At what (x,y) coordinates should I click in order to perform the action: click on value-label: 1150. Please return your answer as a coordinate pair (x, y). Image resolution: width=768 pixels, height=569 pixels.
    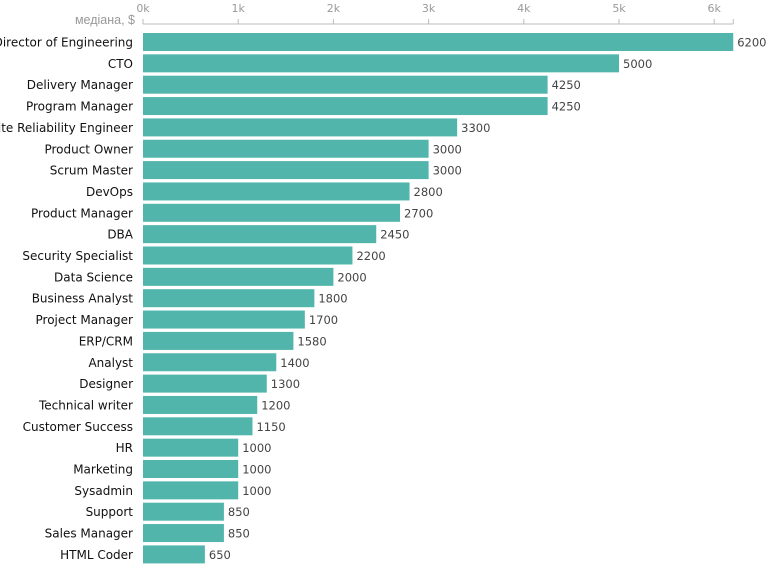
    Looking at the image, I should click on (270, 427).